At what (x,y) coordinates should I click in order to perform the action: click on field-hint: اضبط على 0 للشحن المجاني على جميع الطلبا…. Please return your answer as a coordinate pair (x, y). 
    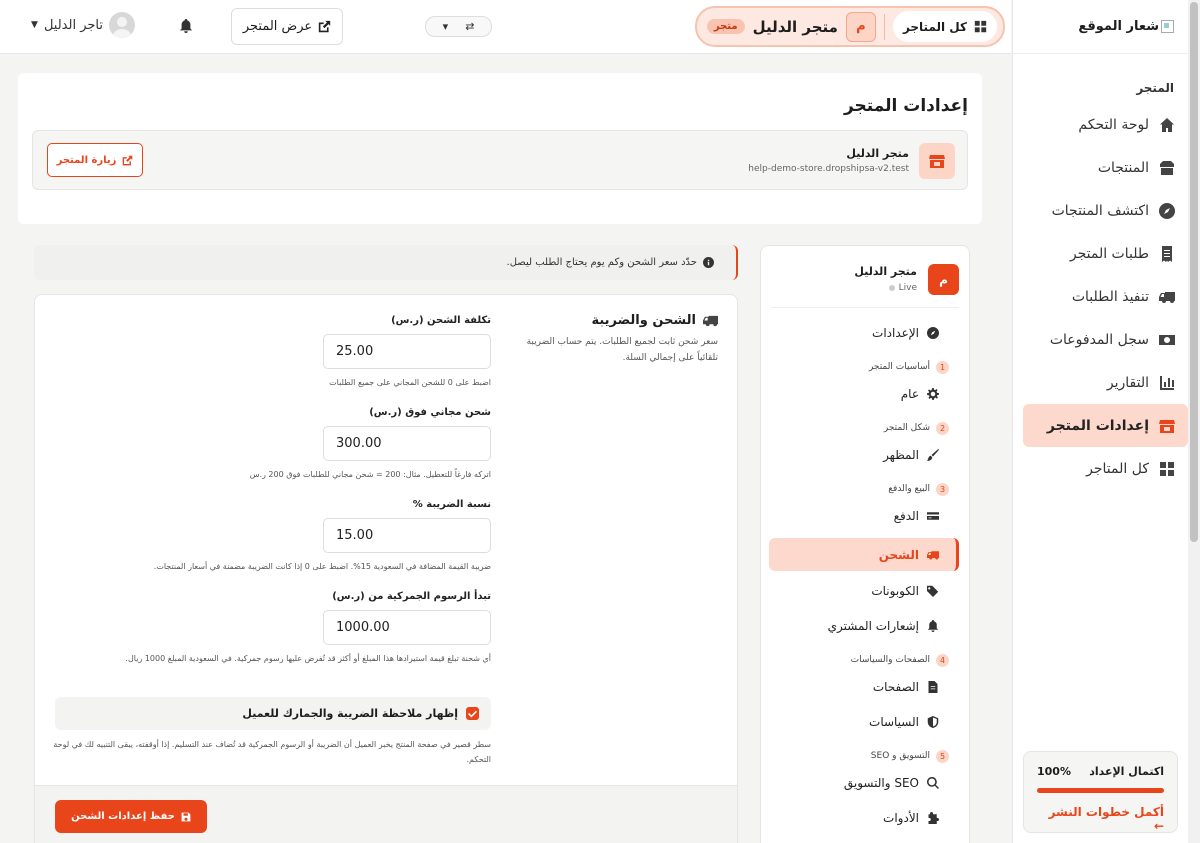
    Looking at the image, I should click on (410, 382).